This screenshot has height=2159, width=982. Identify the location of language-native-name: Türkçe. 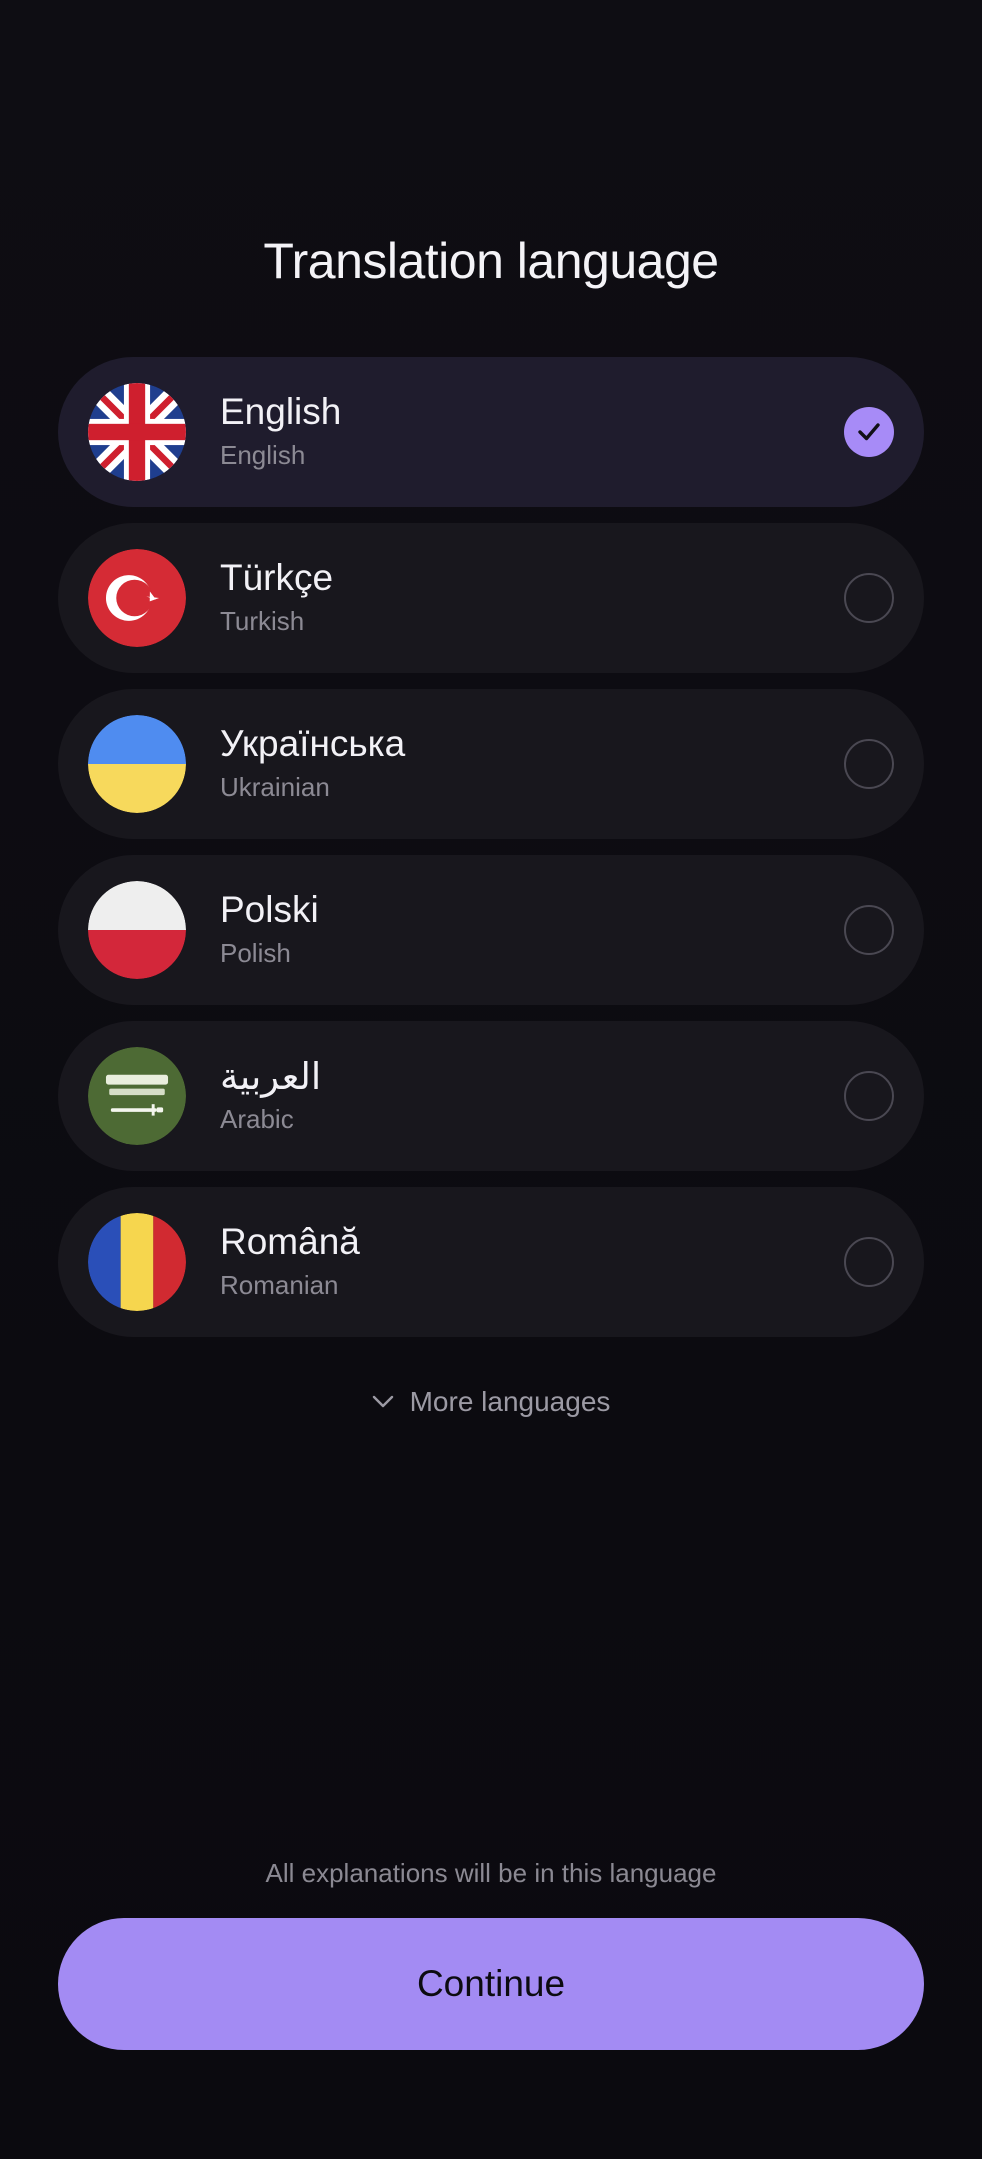
(277, 577).